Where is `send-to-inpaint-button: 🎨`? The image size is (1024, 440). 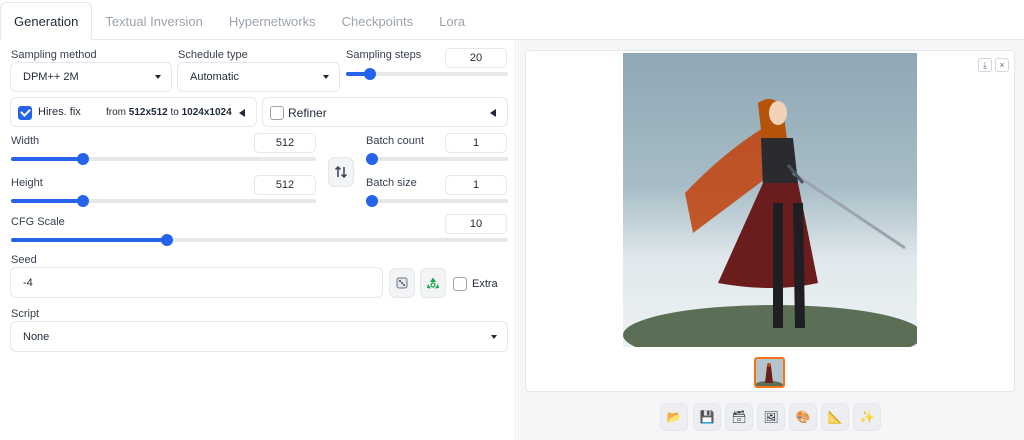
send-to-inpaint-button: 🎨 is located at coordinates (803, 417).